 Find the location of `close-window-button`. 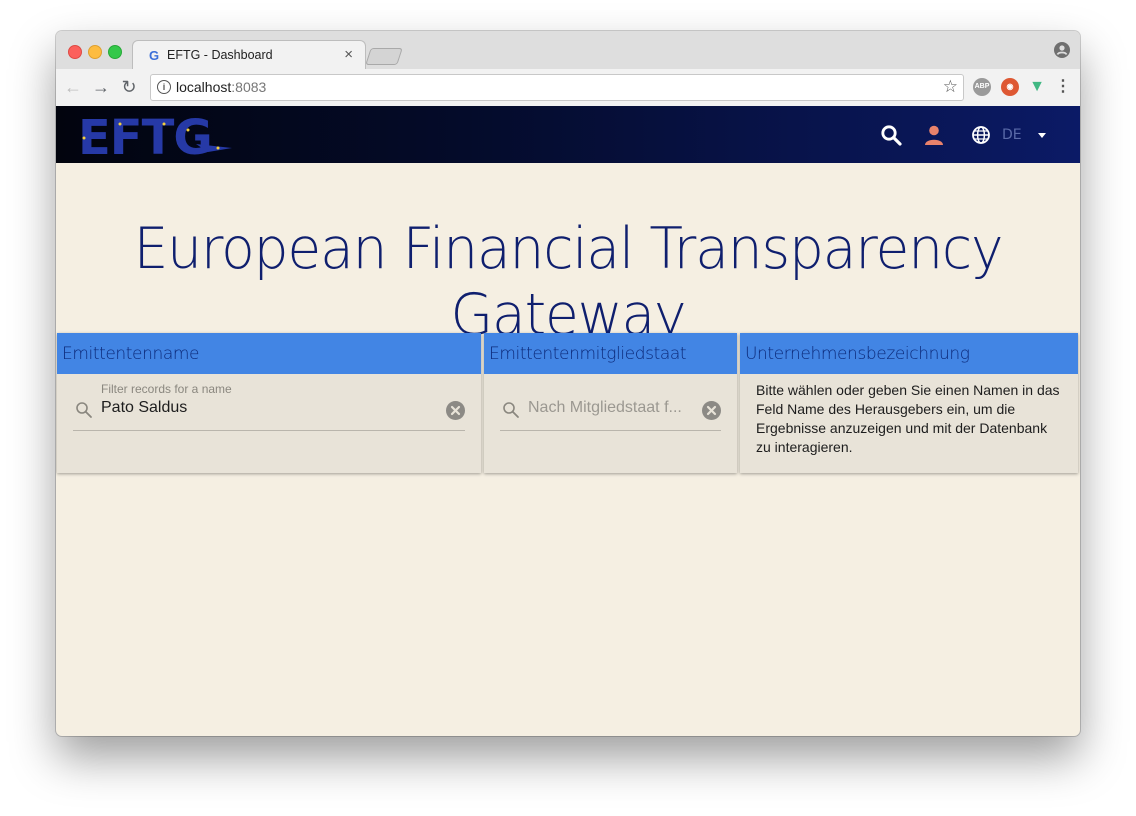

close-window-button is located at coordinates (75, 52).